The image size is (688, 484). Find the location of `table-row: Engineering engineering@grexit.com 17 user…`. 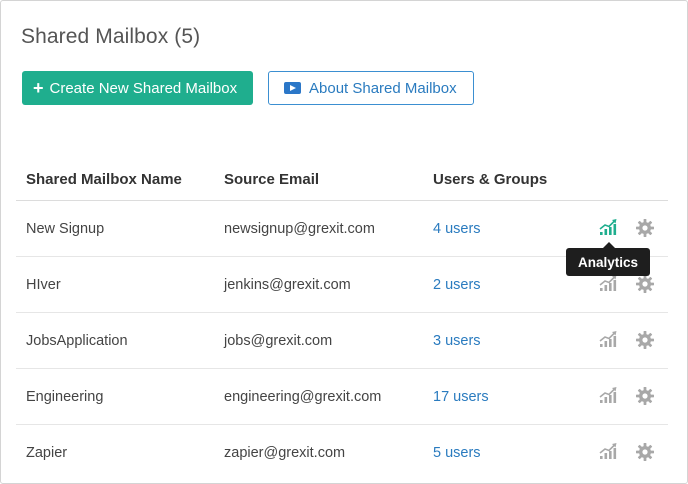

table-row: Engineering engineering@grexit.com 17 user… is located at coordinates (342, 397).